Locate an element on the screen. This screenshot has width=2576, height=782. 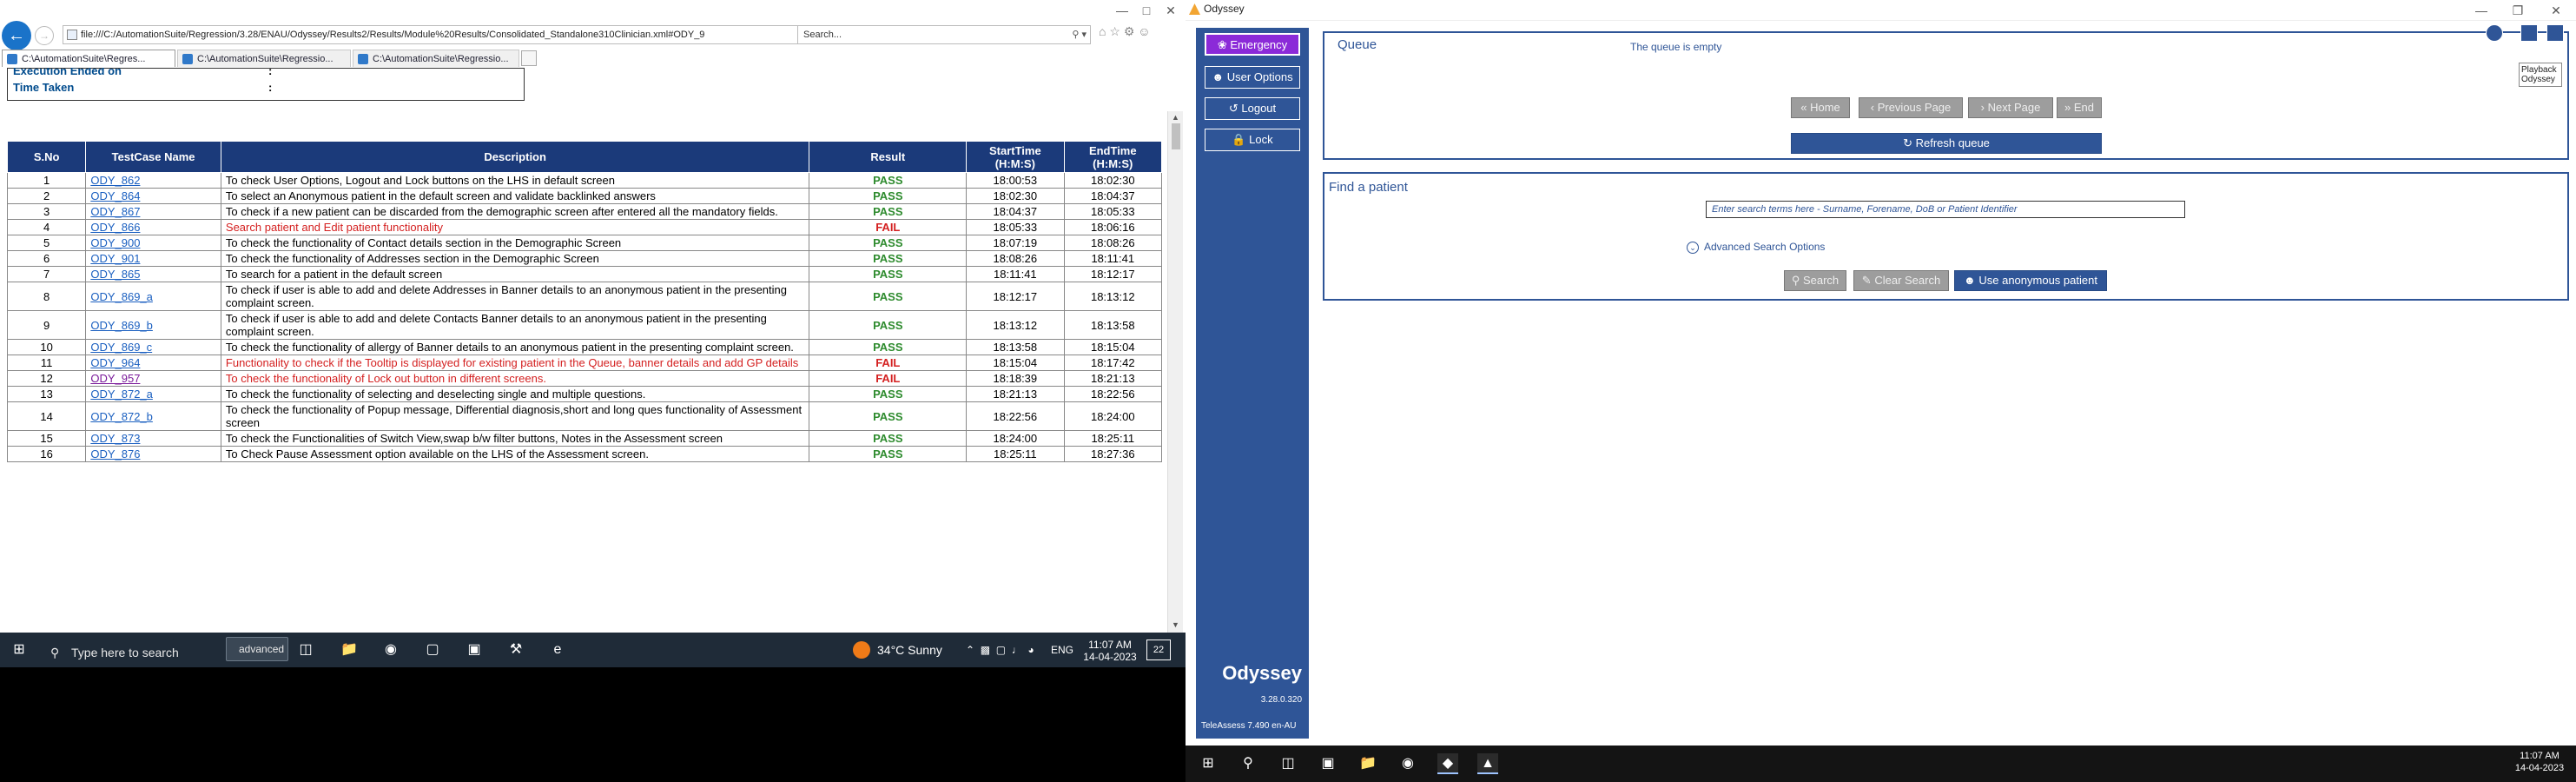
user-question-icon: ☻ is located at coordinates (1970, 280).